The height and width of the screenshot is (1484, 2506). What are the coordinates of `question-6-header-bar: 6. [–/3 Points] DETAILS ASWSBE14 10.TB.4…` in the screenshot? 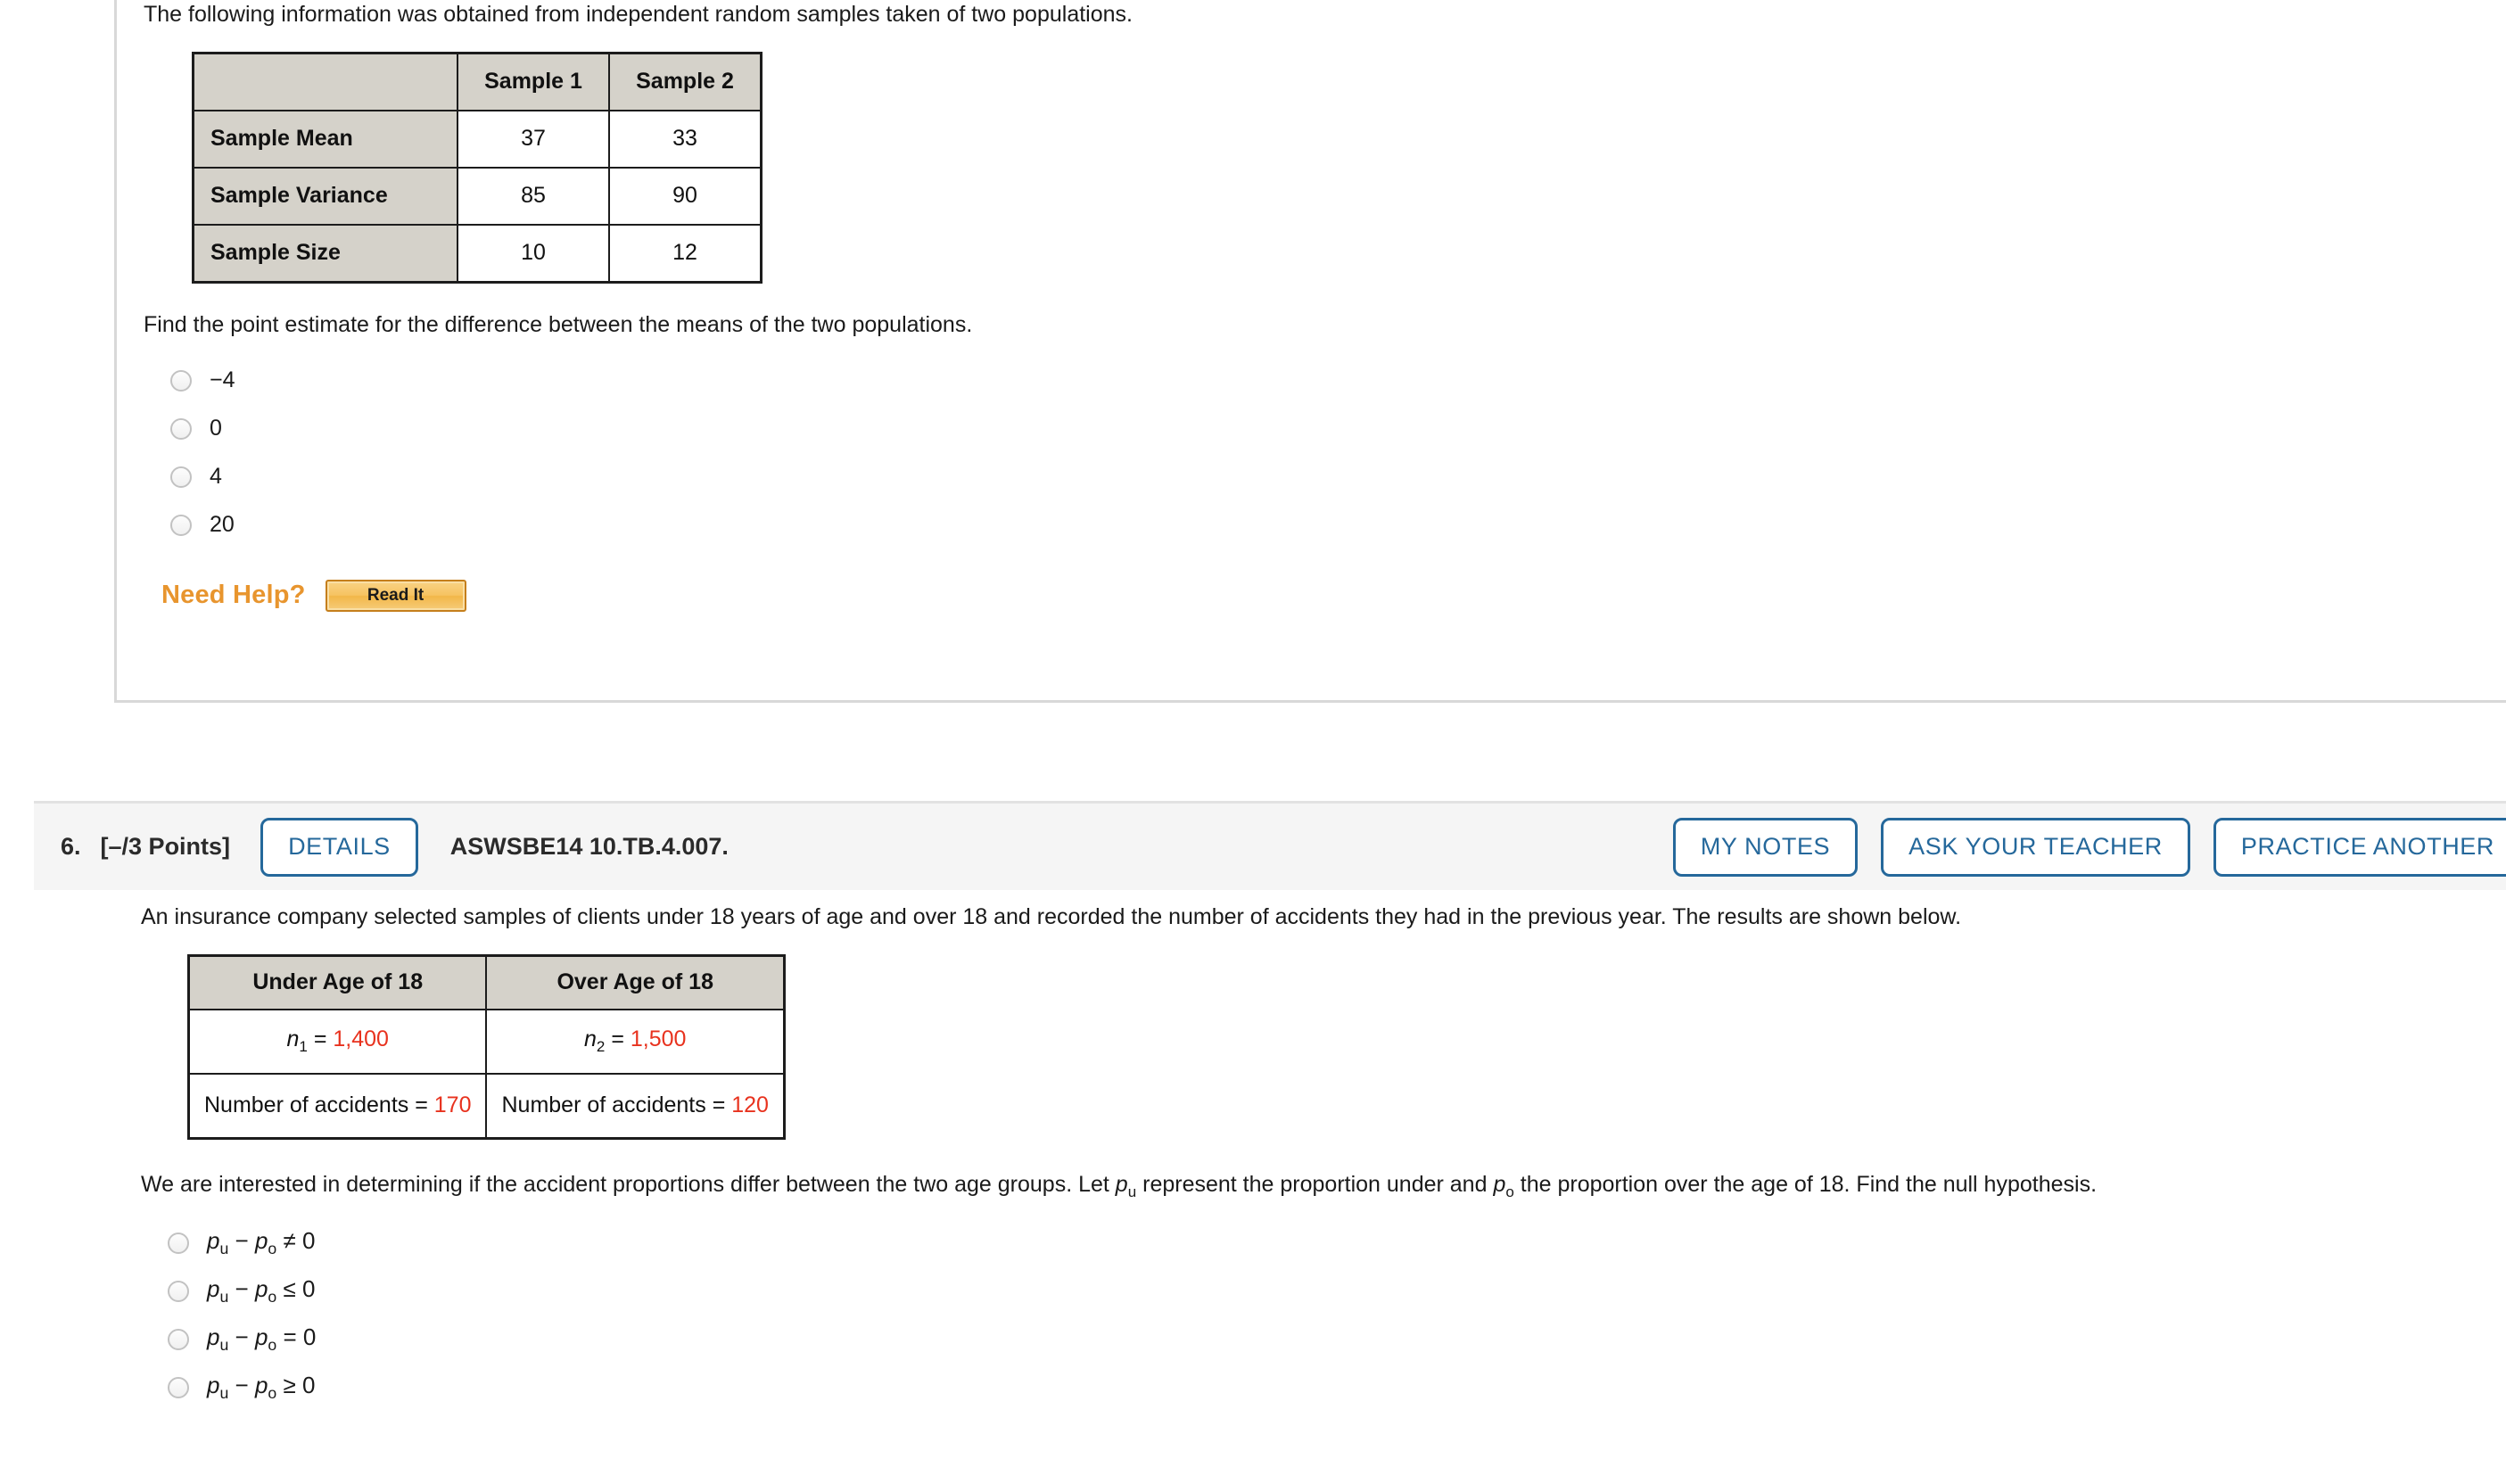 It's located at (1270, 845).